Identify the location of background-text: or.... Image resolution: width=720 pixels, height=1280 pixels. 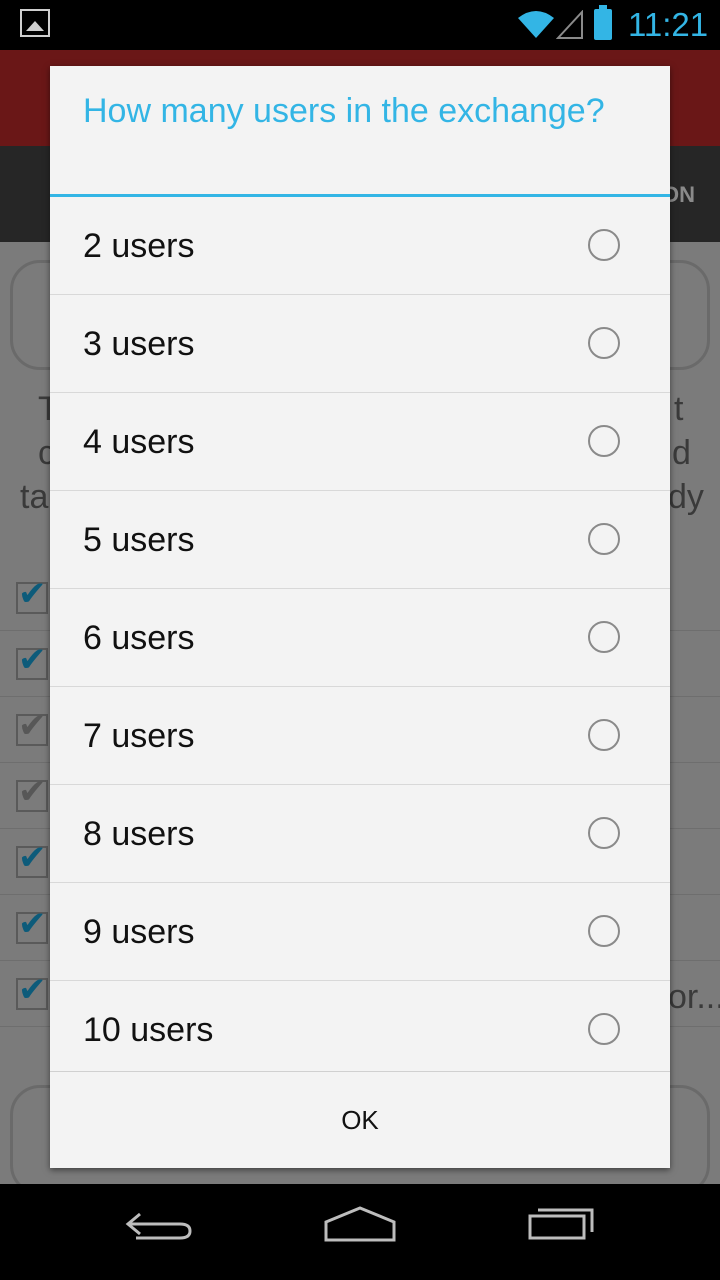
(694, 997).